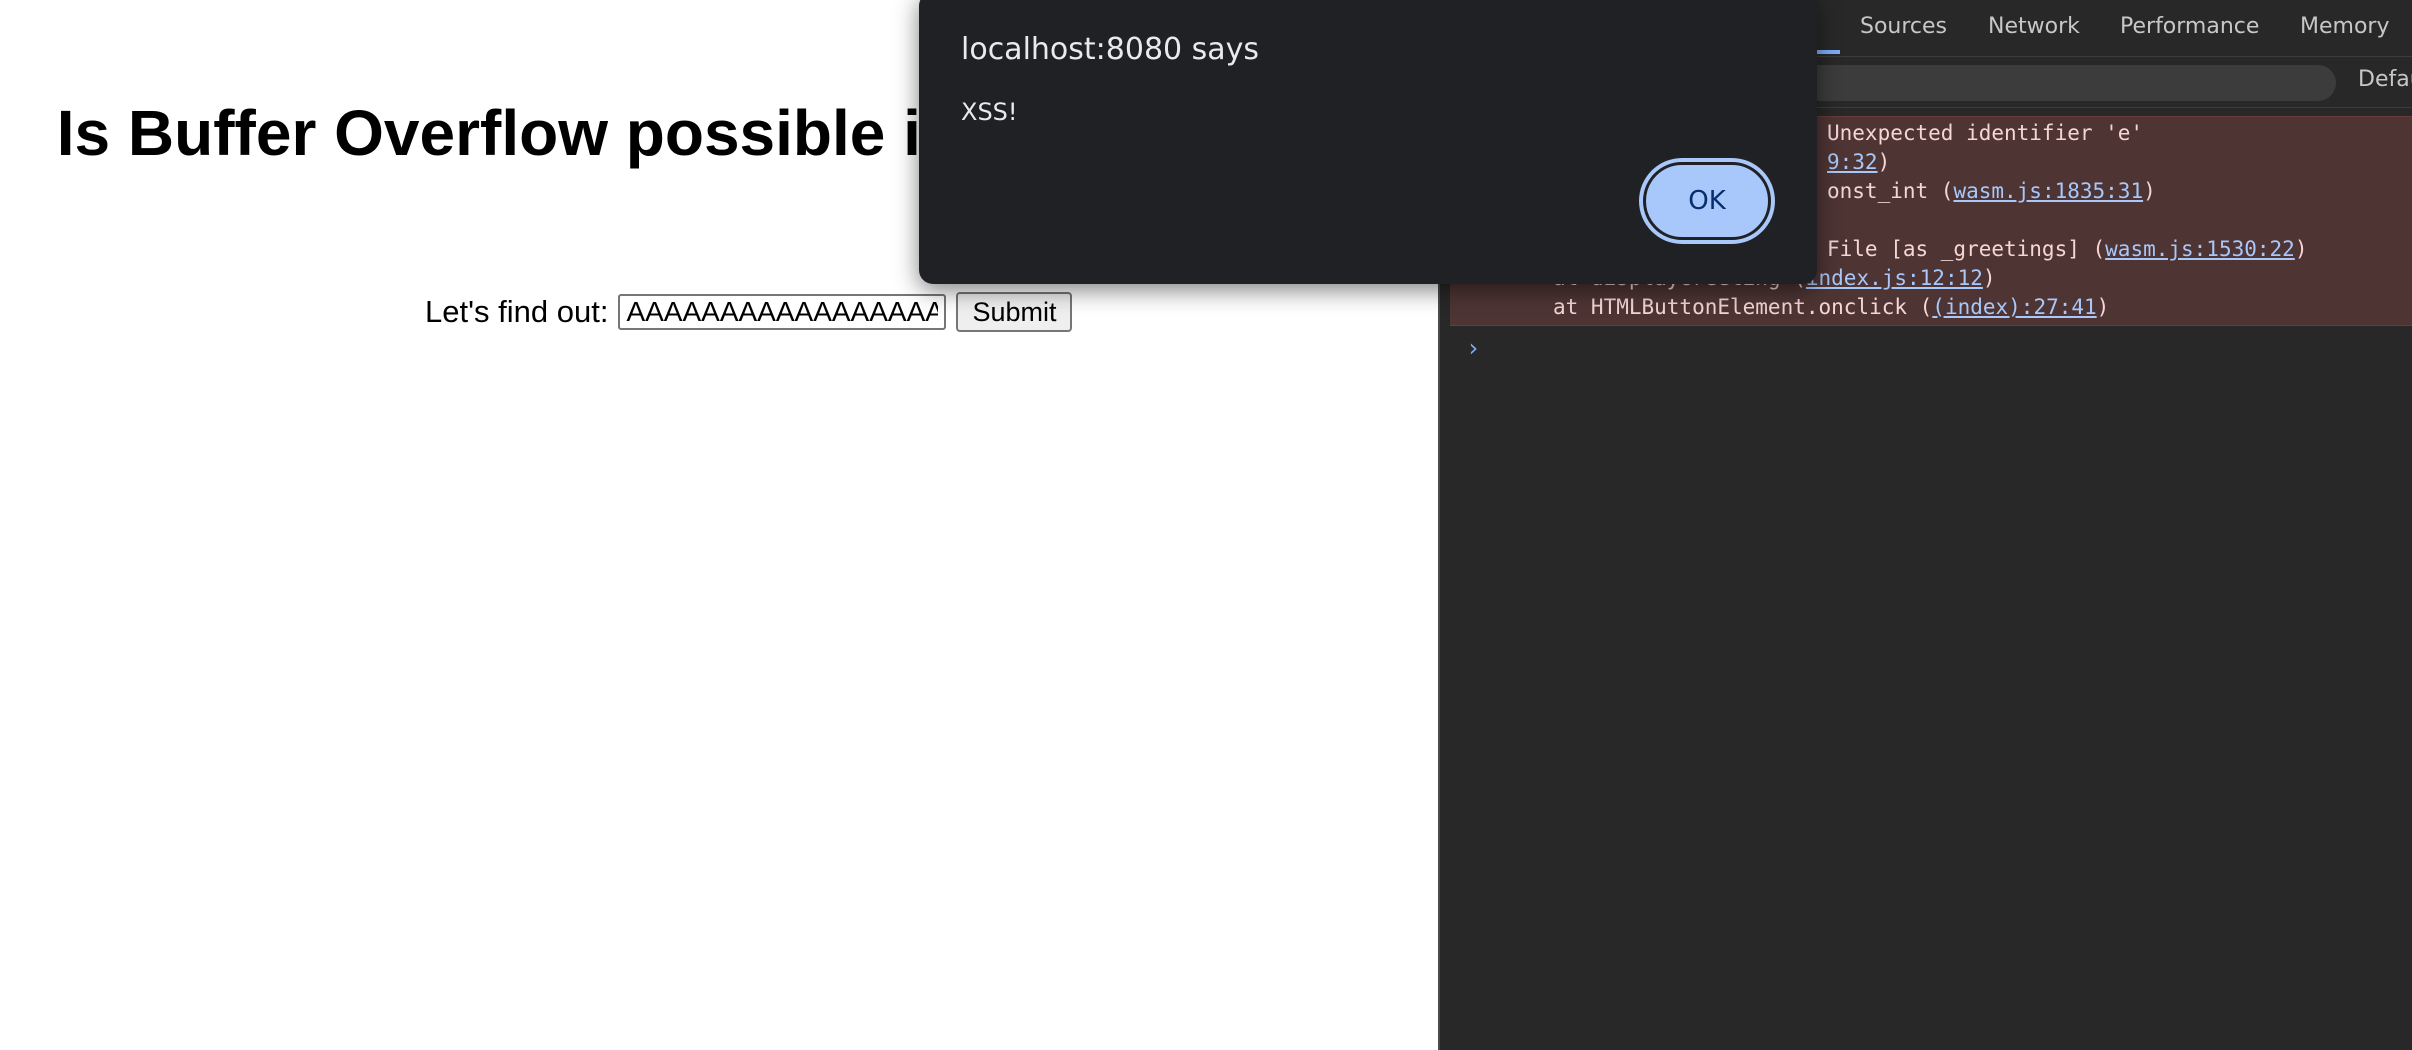 Image resolution: width=2412 pixels, height=1050 pixels. Describe the element at coordinates (2200, 249) in the screenshot. I see `source-link: wasm.js:1530:22` at that location.